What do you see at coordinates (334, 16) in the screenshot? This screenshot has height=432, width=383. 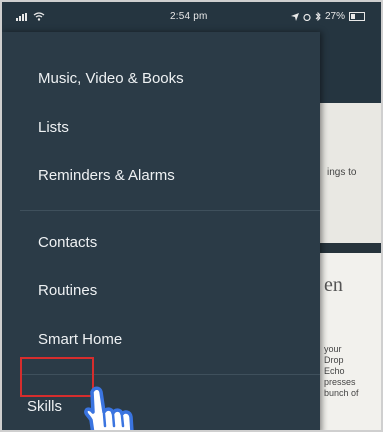 I see `battery-percent: 27%` at bounding box center [334, 16].